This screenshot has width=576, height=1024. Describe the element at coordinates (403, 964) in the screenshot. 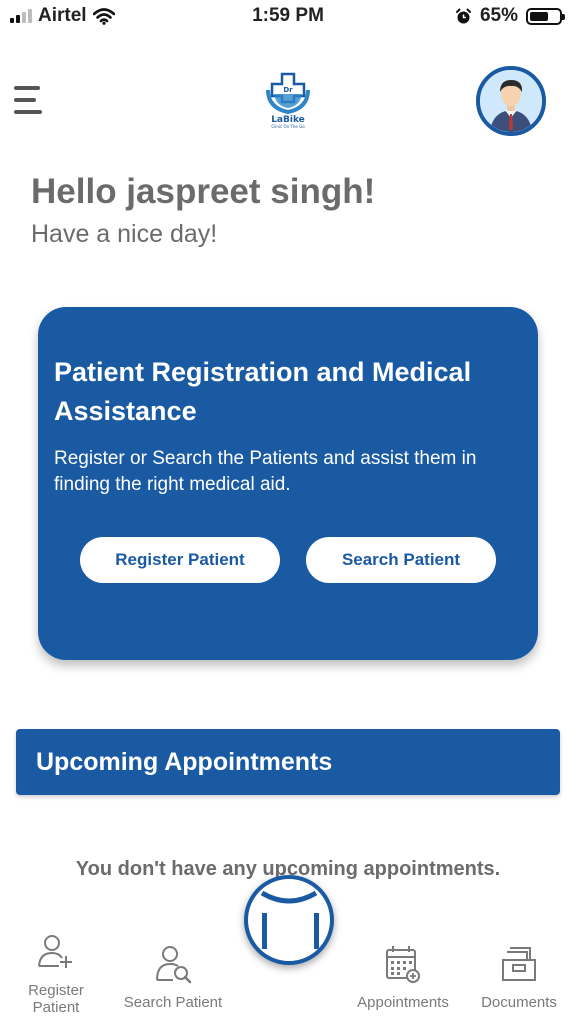

I see `calendar-icon` at that location.